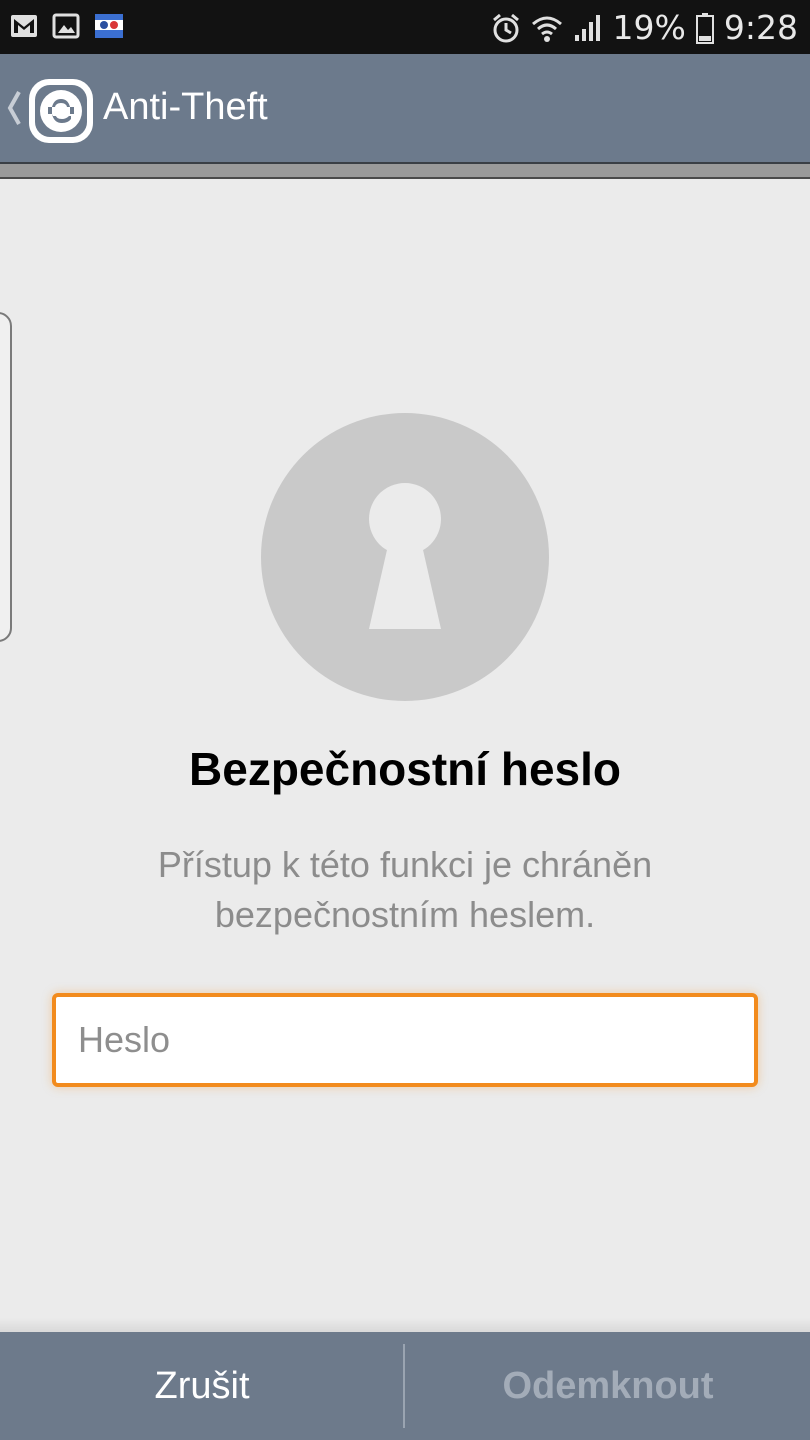 Image resolution: width=810 pixels, height=1440 pixels. Describe the element at coordinates (546, 29) in the screenshot. I see `wifi-icon` at that location.